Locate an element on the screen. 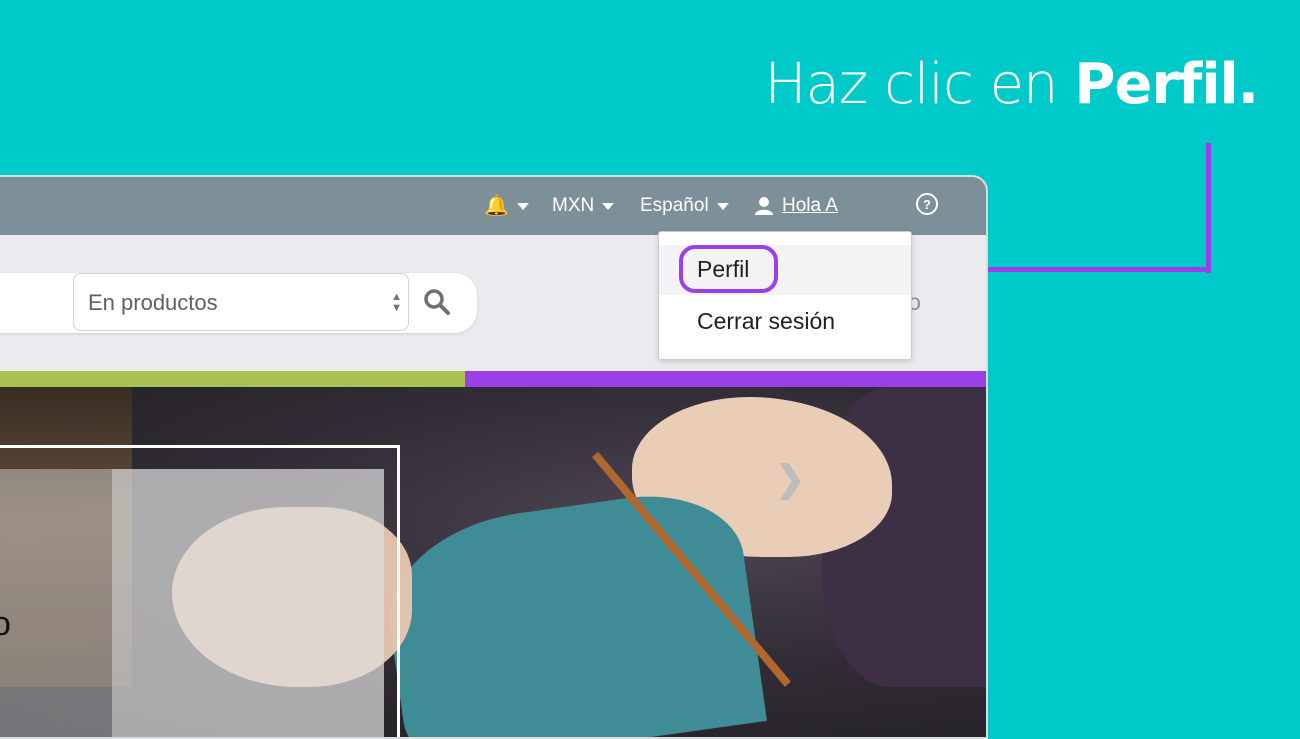  chevron-right-icon: ❯ is located at coordinates (790, 479).